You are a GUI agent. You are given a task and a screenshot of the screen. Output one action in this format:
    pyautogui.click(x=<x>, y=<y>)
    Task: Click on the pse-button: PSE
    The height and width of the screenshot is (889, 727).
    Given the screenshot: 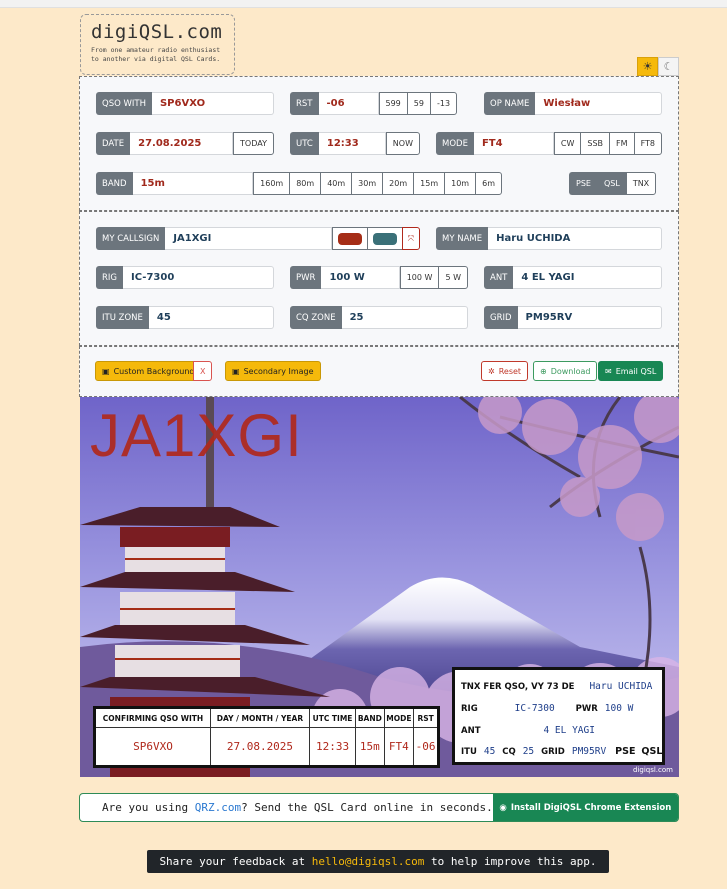 What is the action you would take?
    pyautogui.click(x=583, y=183)
    